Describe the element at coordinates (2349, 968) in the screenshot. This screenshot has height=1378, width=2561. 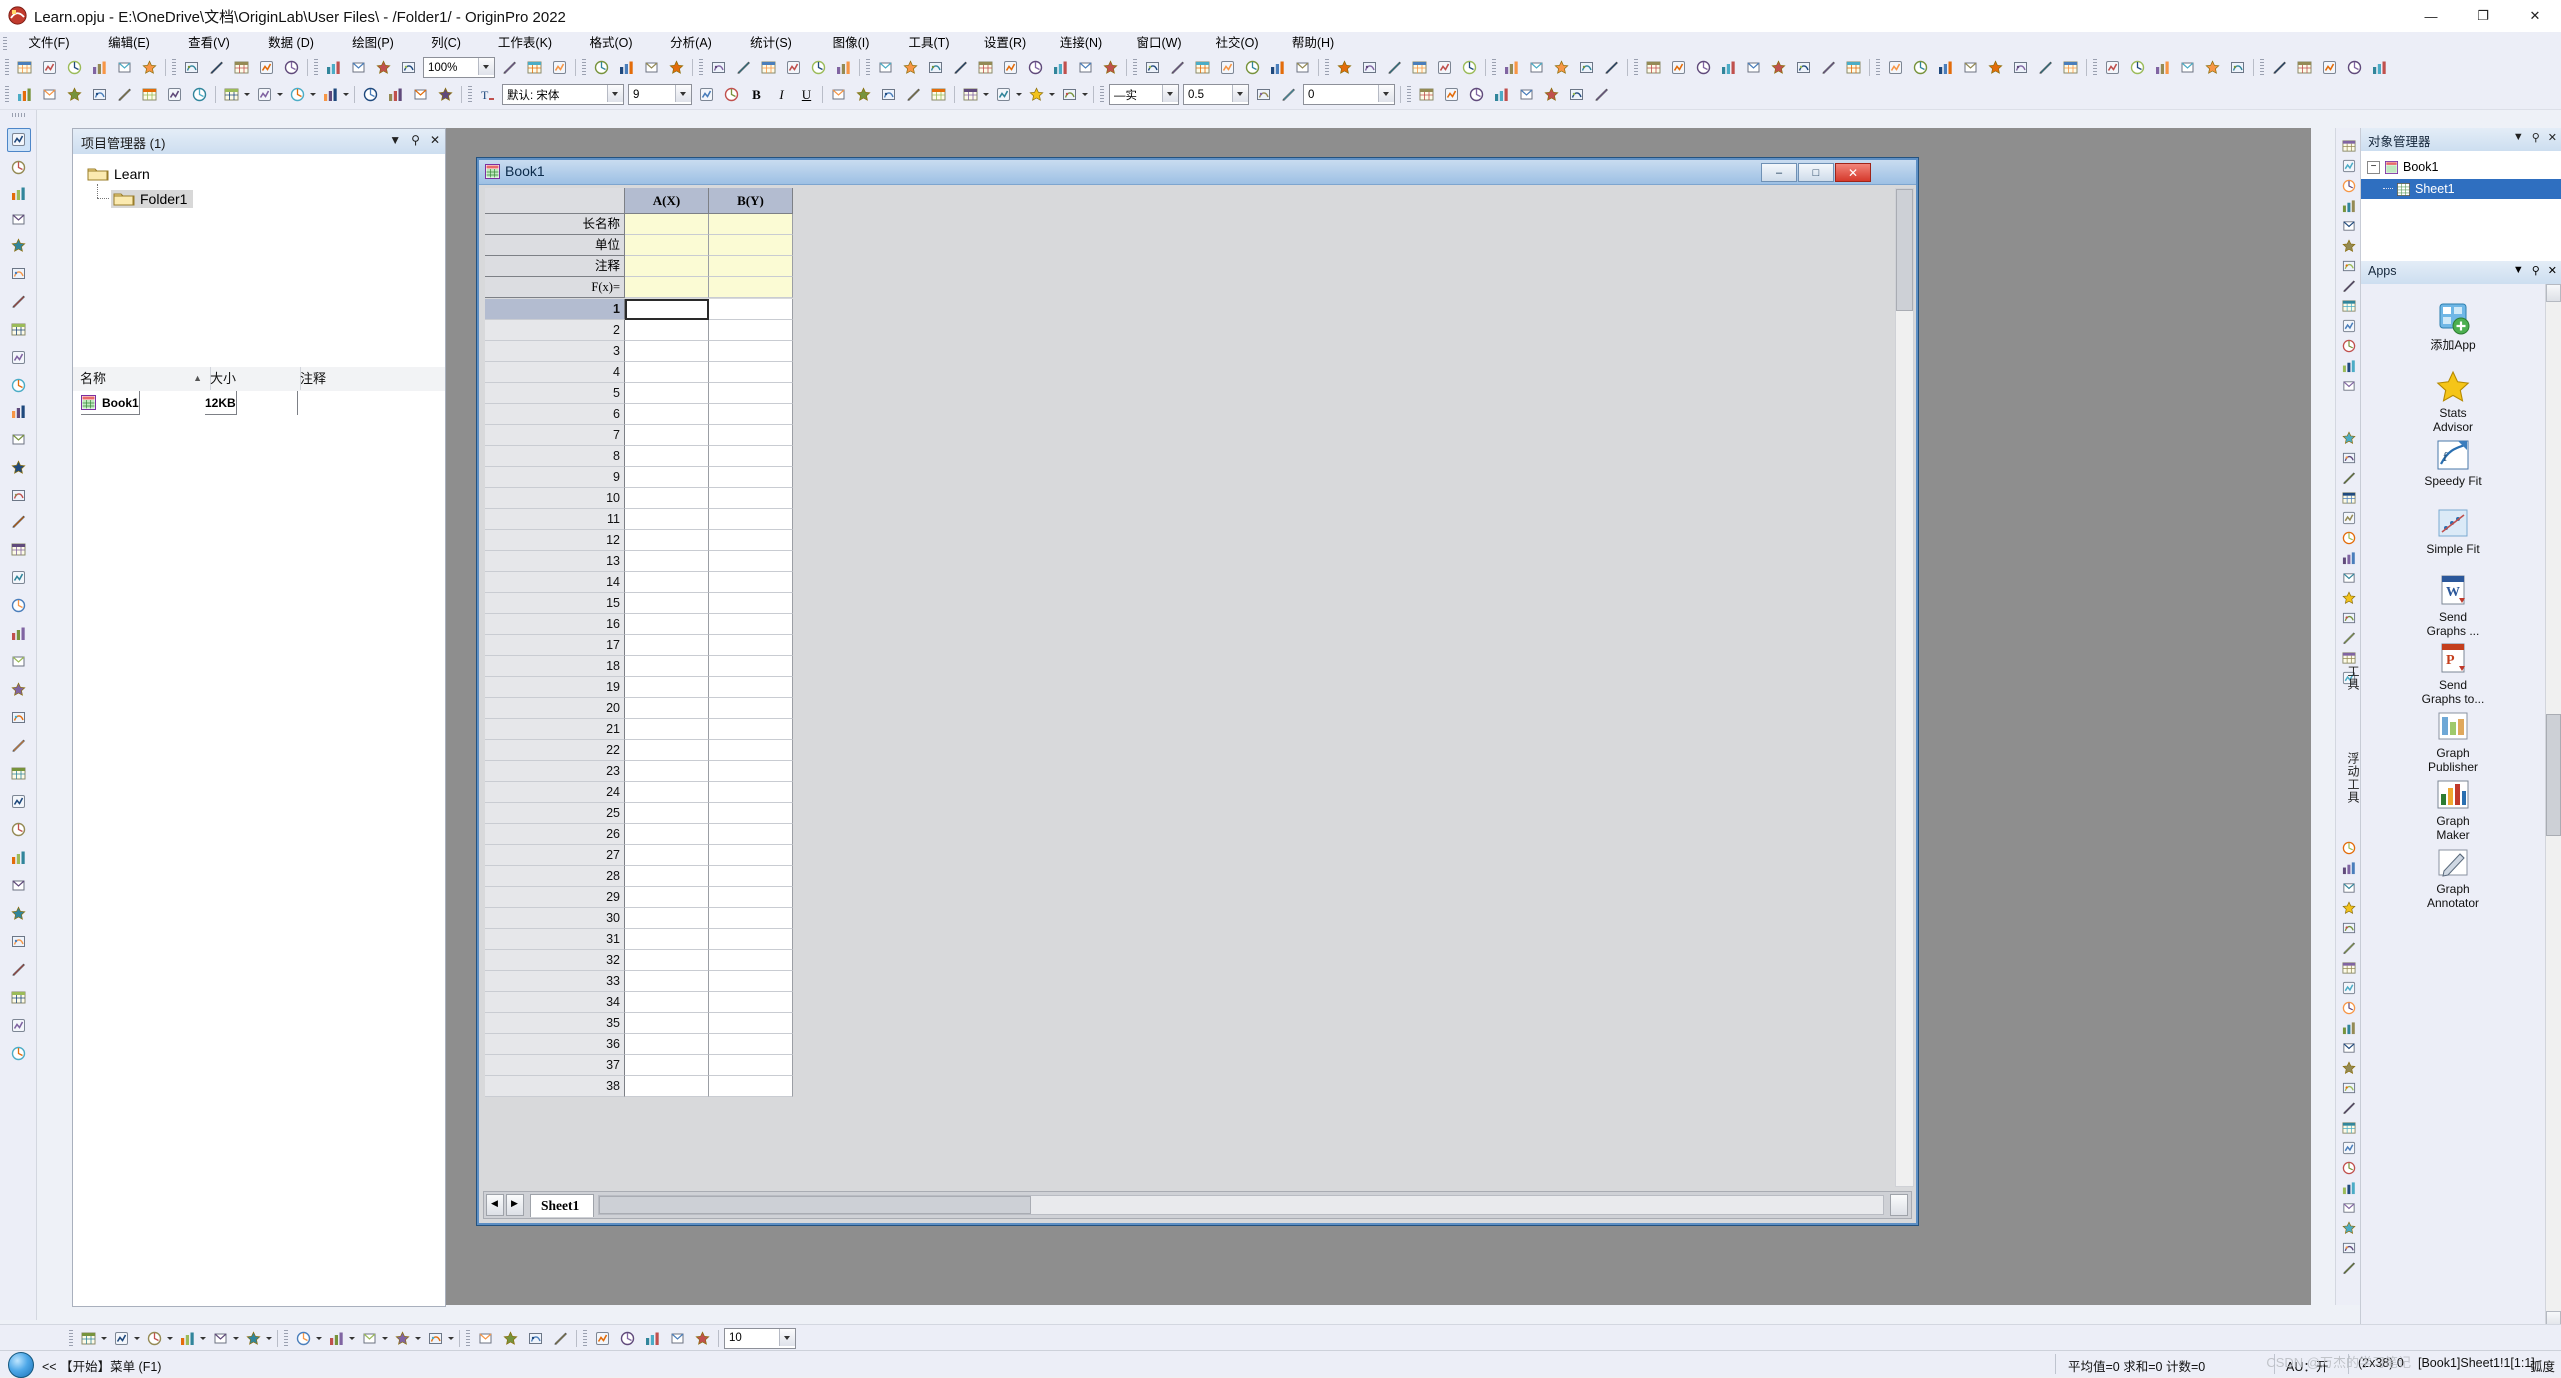
I see `dock-tool-button-b6` at that location.